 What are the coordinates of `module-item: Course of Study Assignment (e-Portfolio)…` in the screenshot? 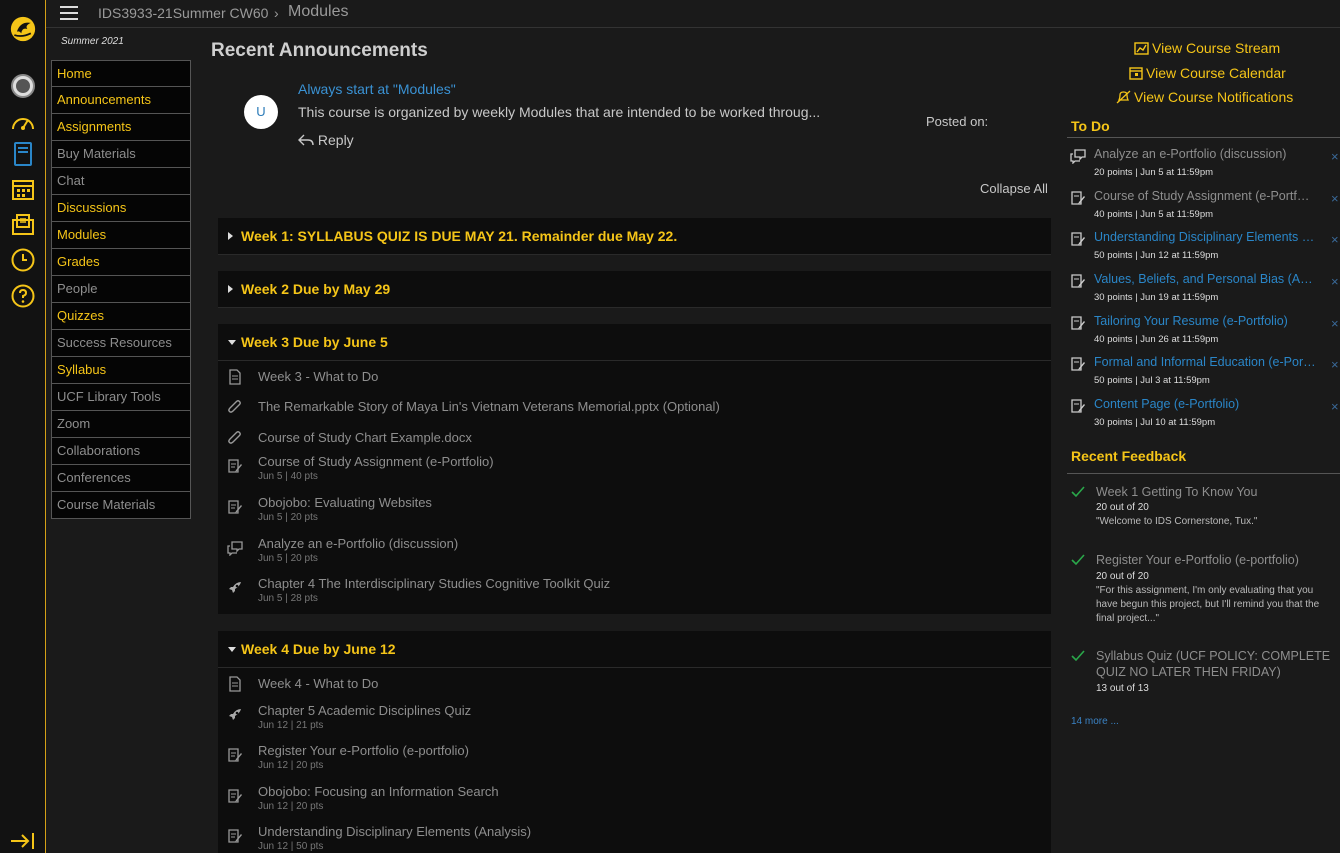 It's located at (634, 470).